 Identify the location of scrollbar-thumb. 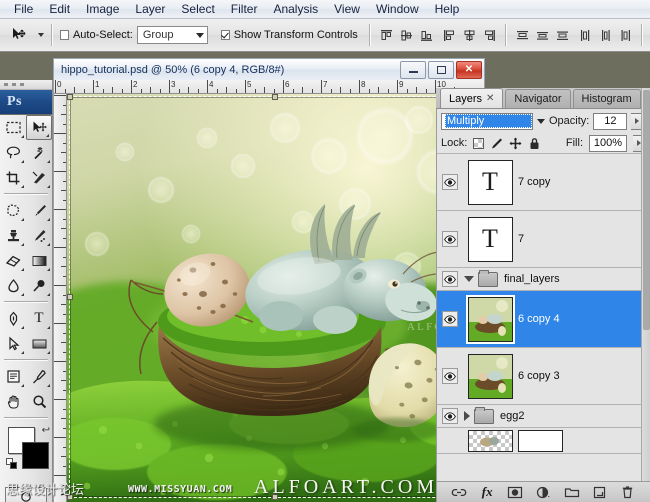
(646, 210).